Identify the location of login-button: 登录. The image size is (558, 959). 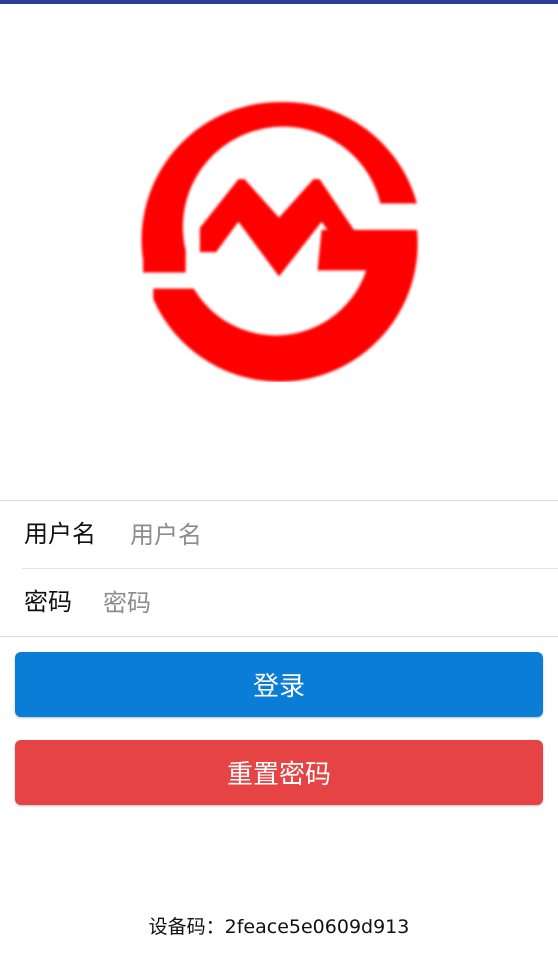
(279, 684).